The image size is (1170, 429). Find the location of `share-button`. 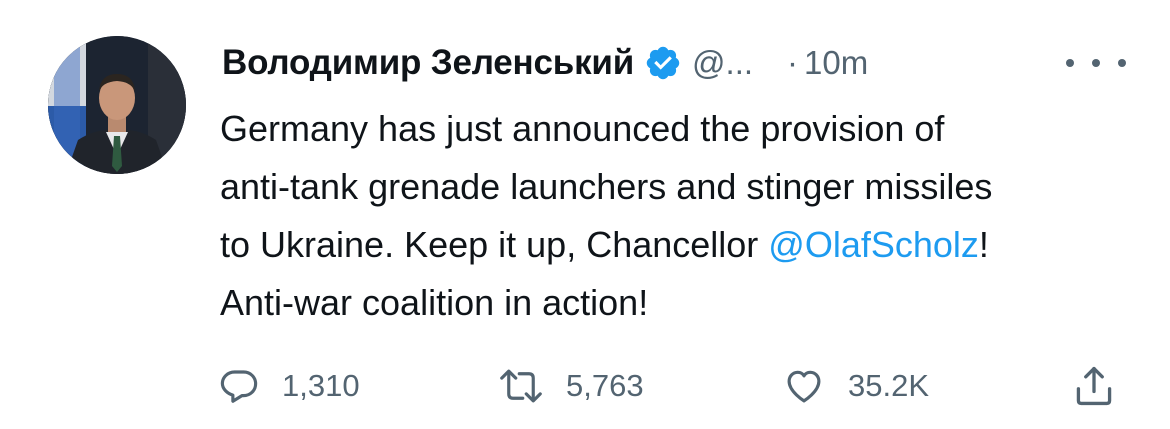

share-button is located at coordinates (1094, 386).